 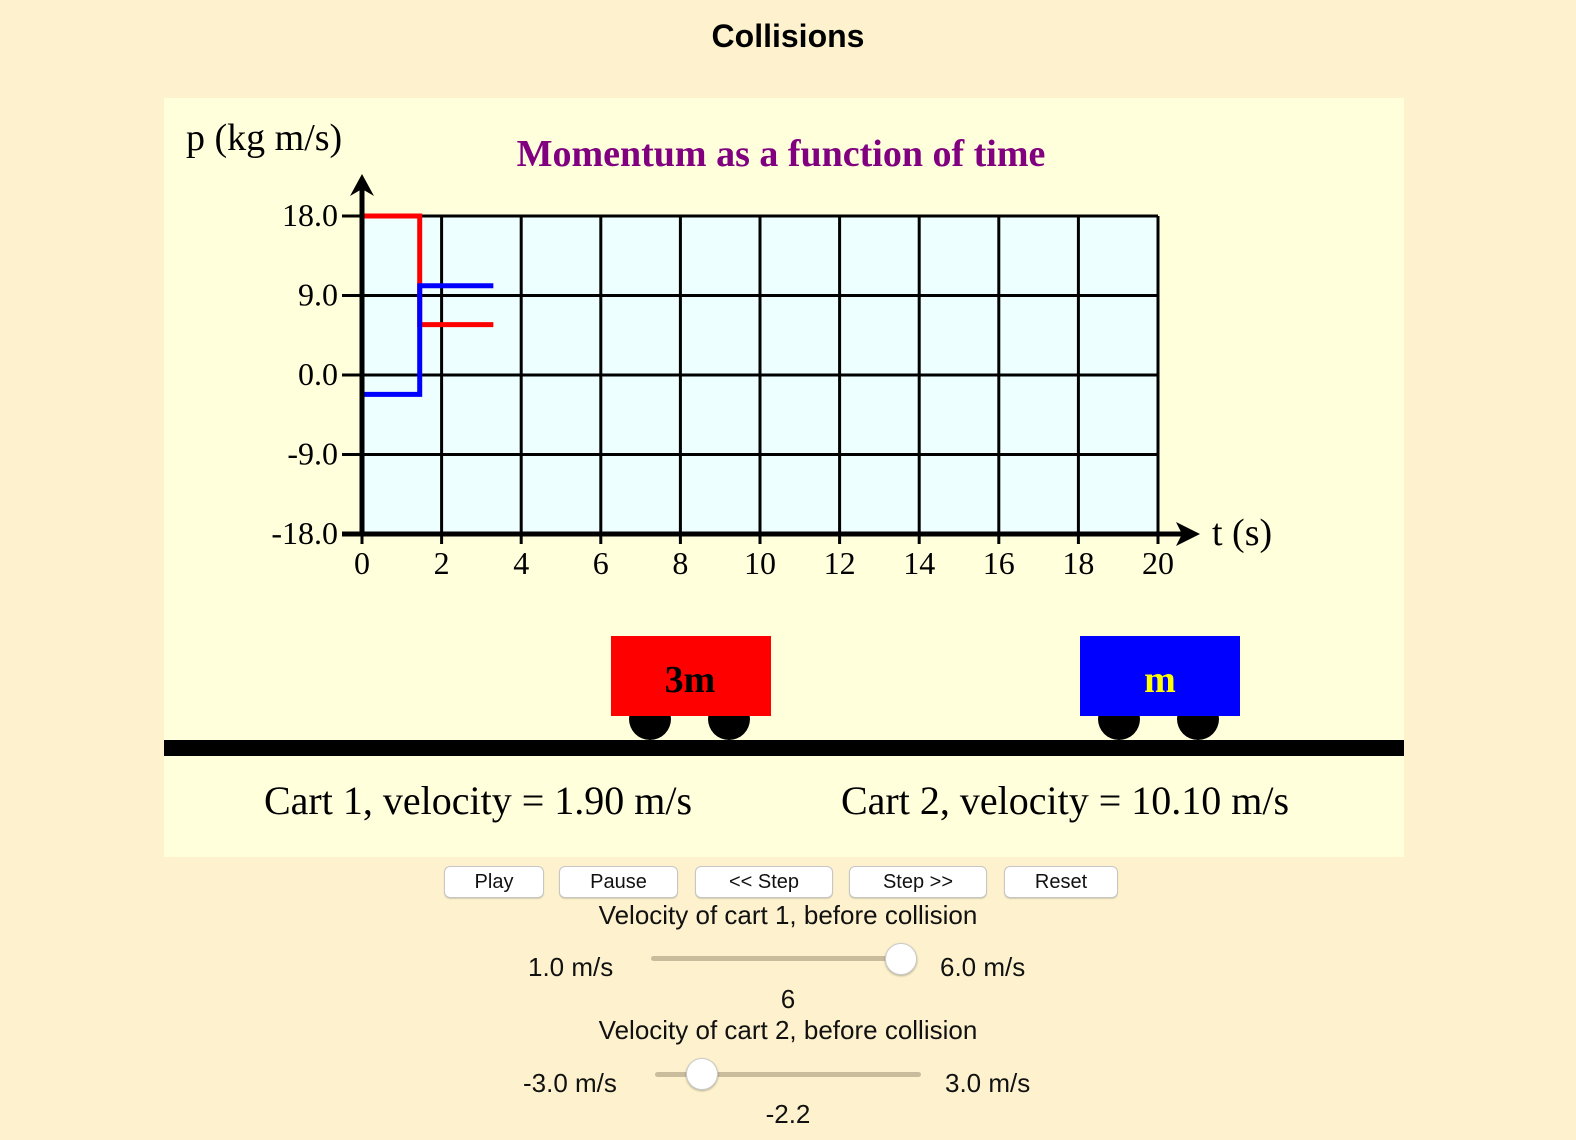 I want to click on x-tick-label: 4, so click(x=521, y=563).